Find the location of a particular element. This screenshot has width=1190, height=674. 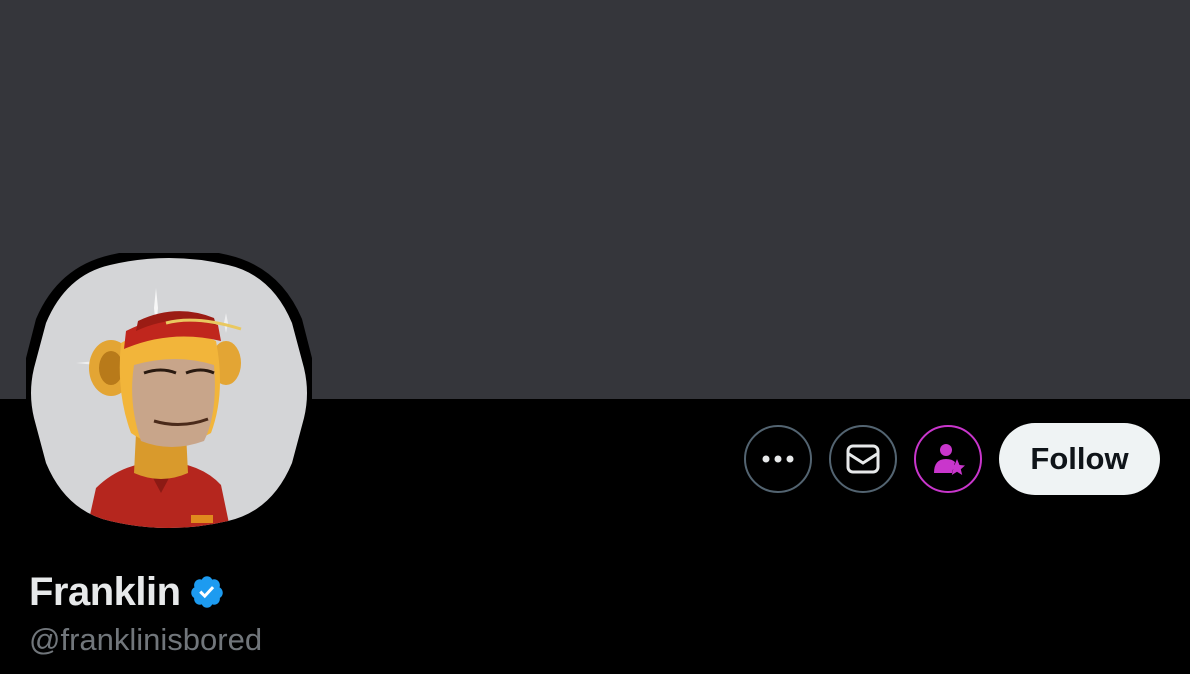

person-star-icon is located at coordinates (949, 459).